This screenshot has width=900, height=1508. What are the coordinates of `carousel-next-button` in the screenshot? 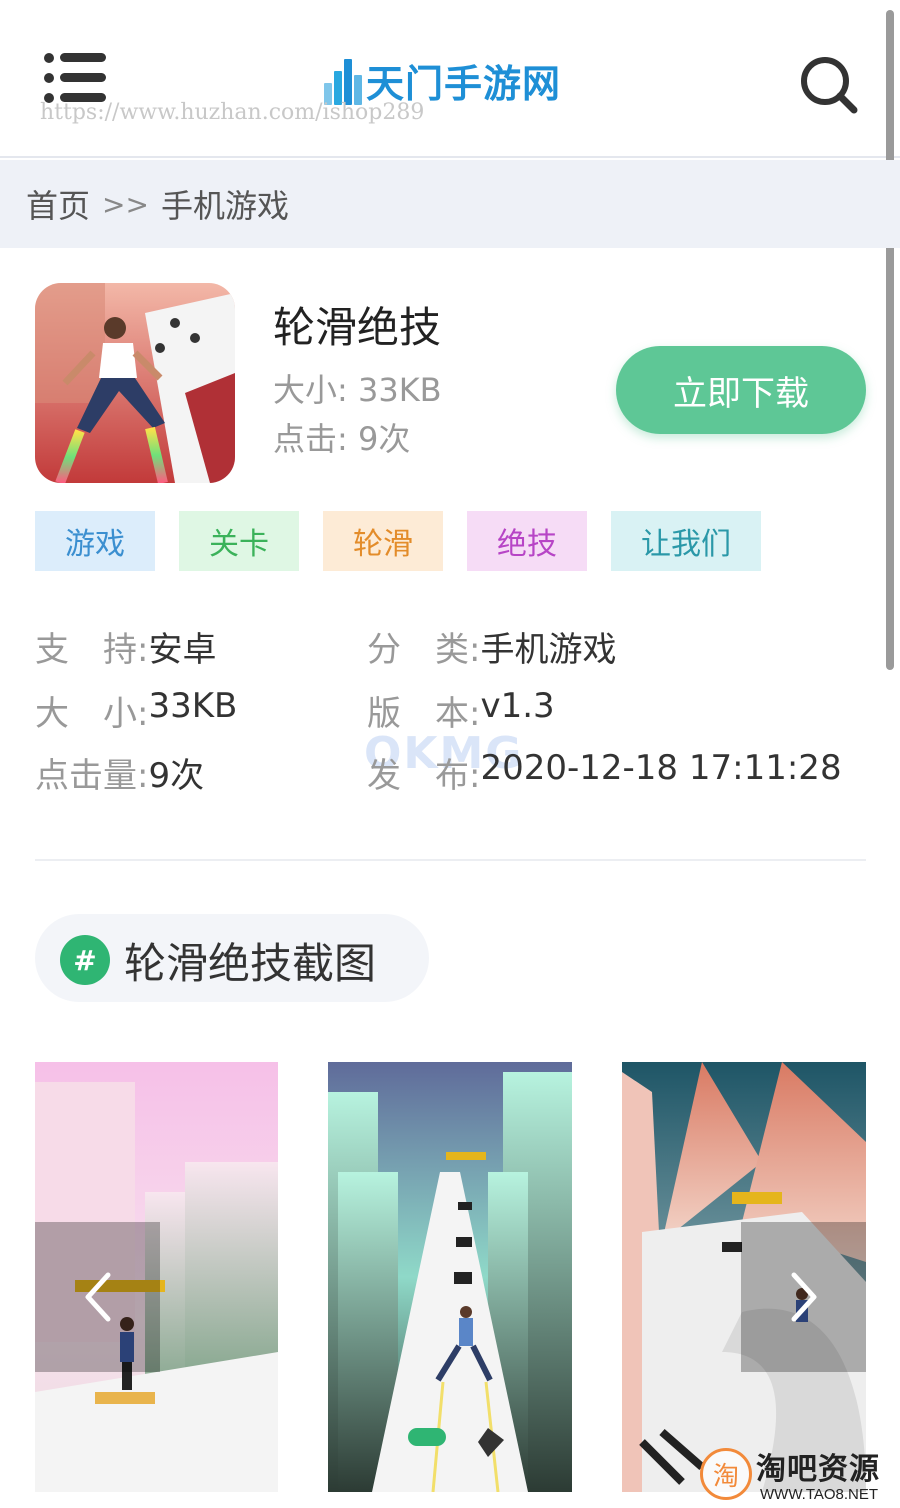 It's located at (803, 1297).